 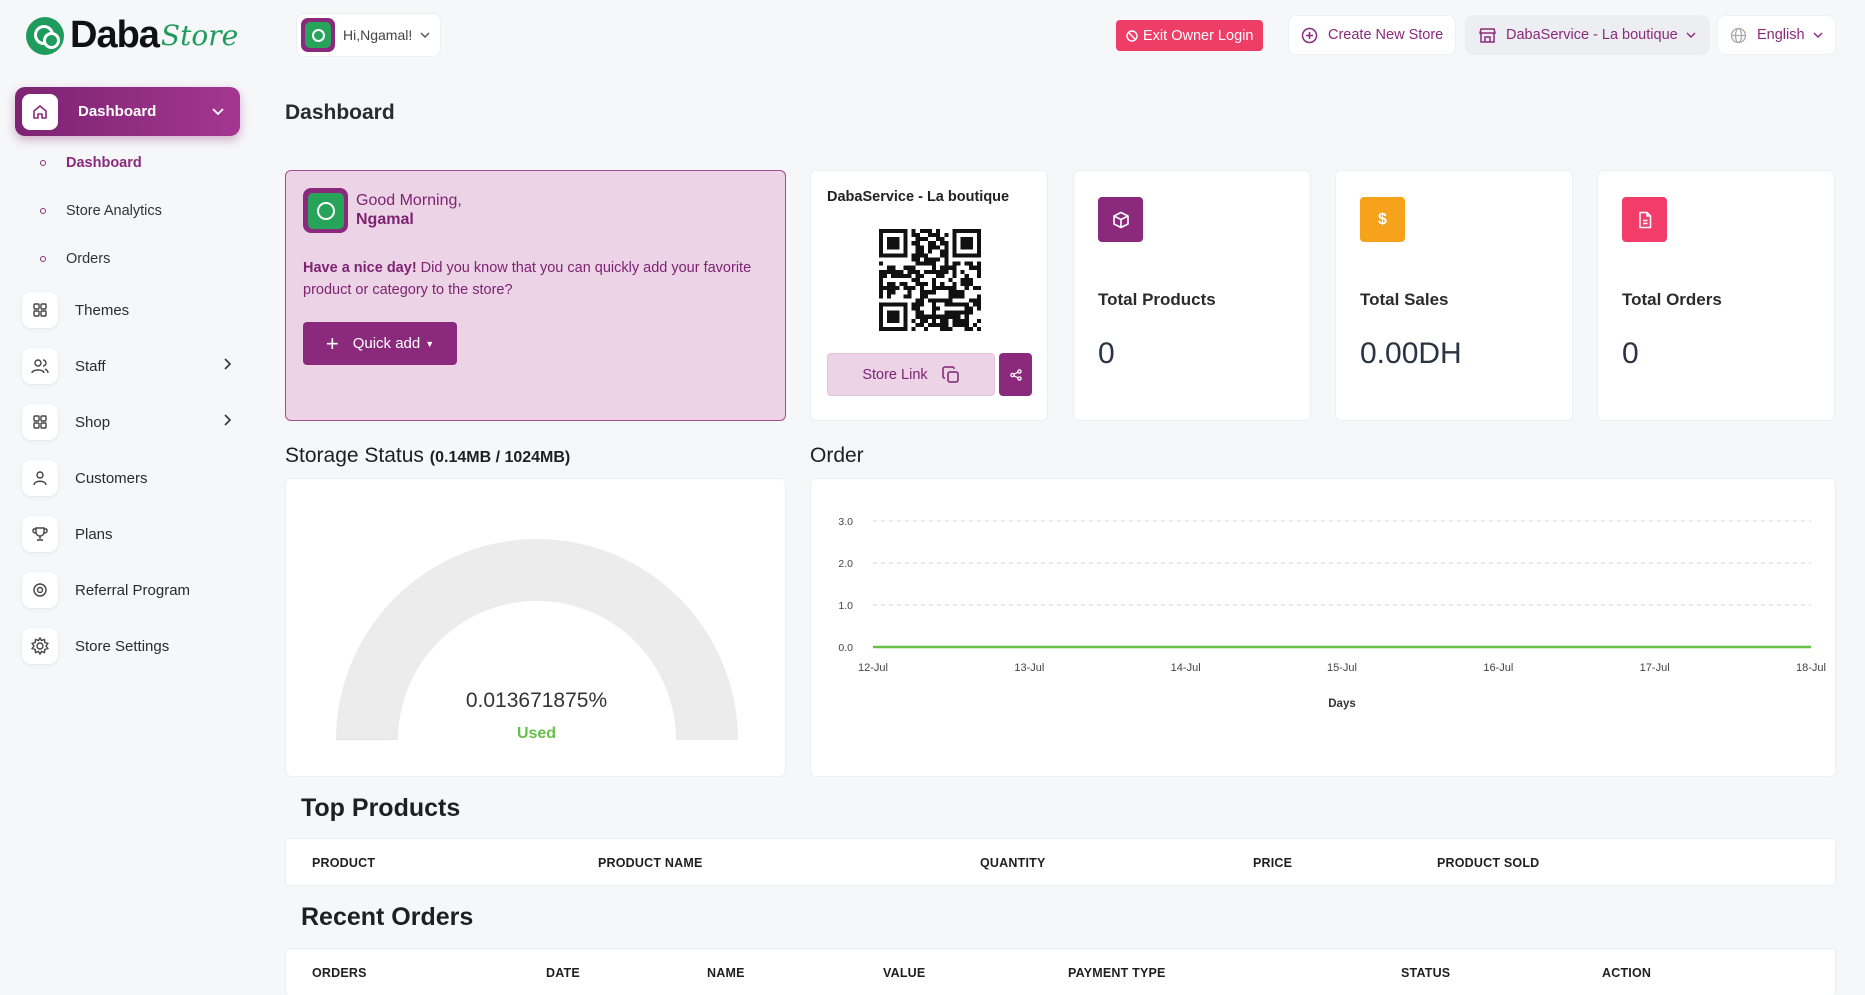 I want to click on sidebar-item-staff: Staff, so click(x=127, y=366).